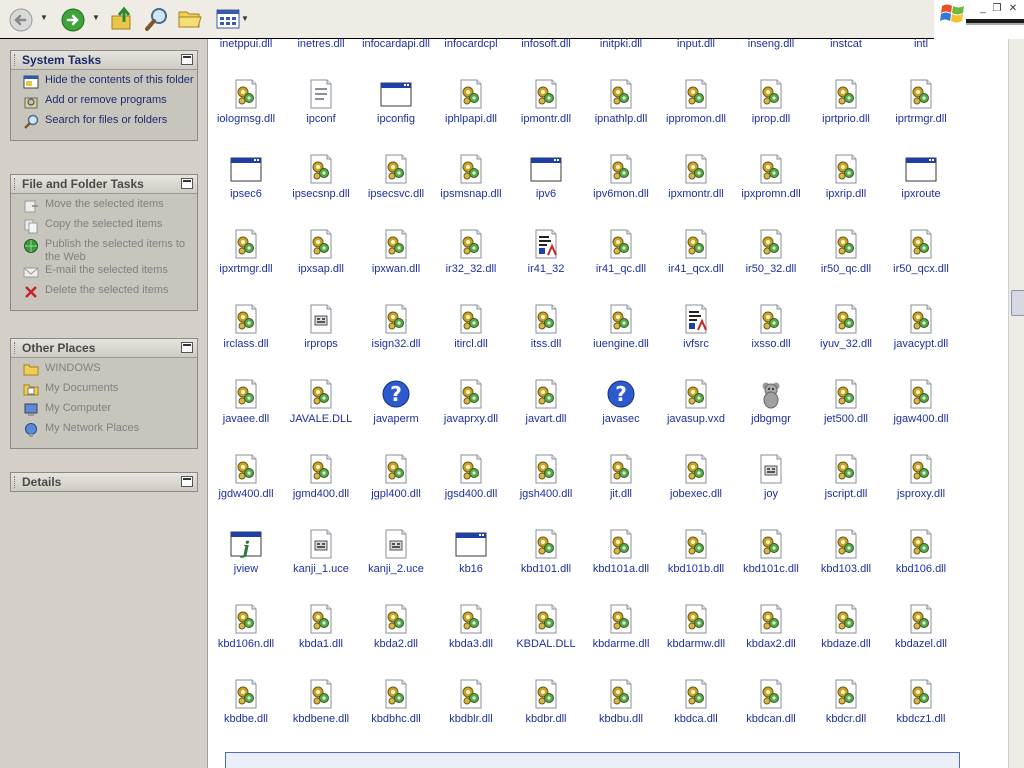  Describe the element at coordinates (771, 701) in the screenshot. I see `file-item: kbdcan.dll` at that location.